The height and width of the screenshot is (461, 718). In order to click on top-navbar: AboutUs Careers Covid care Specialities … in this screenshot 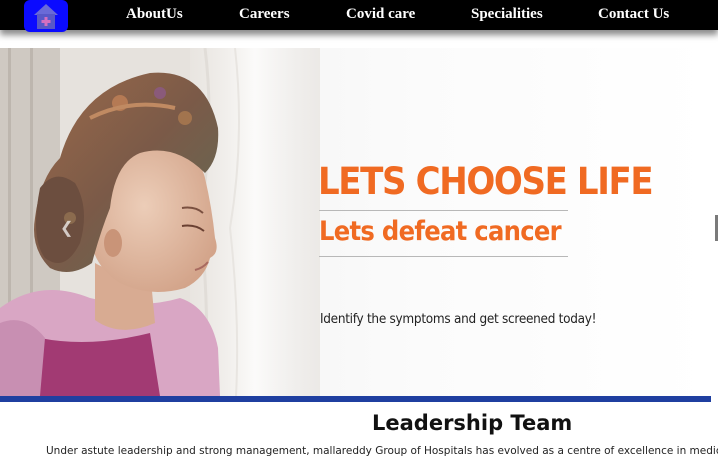, I will do `click(359, 16)`.